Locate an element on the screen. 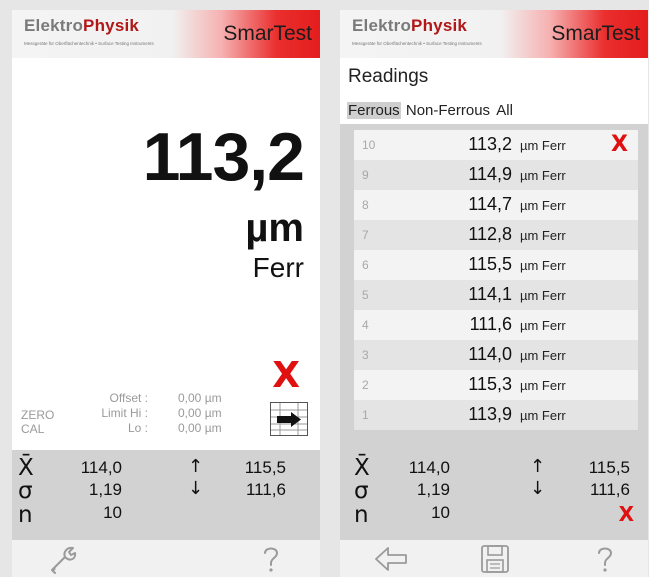 Image resolution: width=649 pixels, height=577 pixels. reading-value: 114,9 is located at coordinates (490, 174).